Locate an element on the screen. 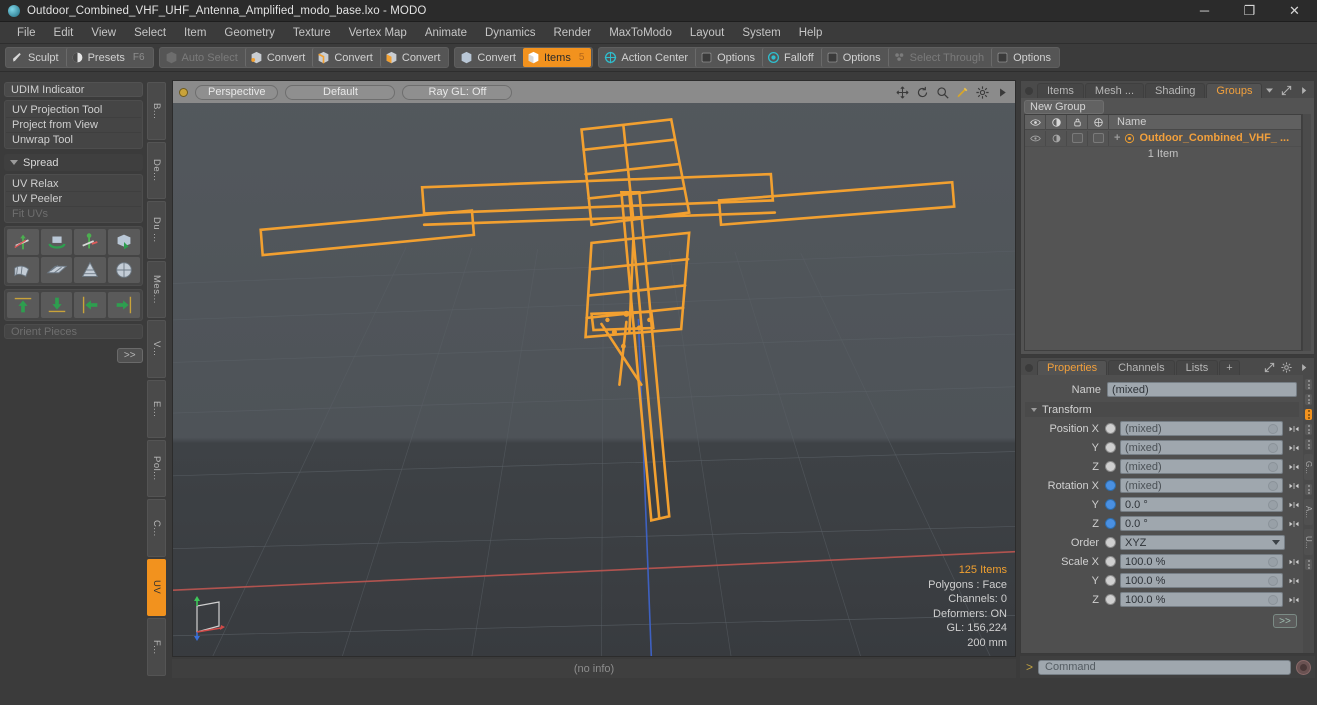 This screenshot has height=705, width=1317. unwrap-tool-button: Unwrap Tool is located at coordinates (73, 139).